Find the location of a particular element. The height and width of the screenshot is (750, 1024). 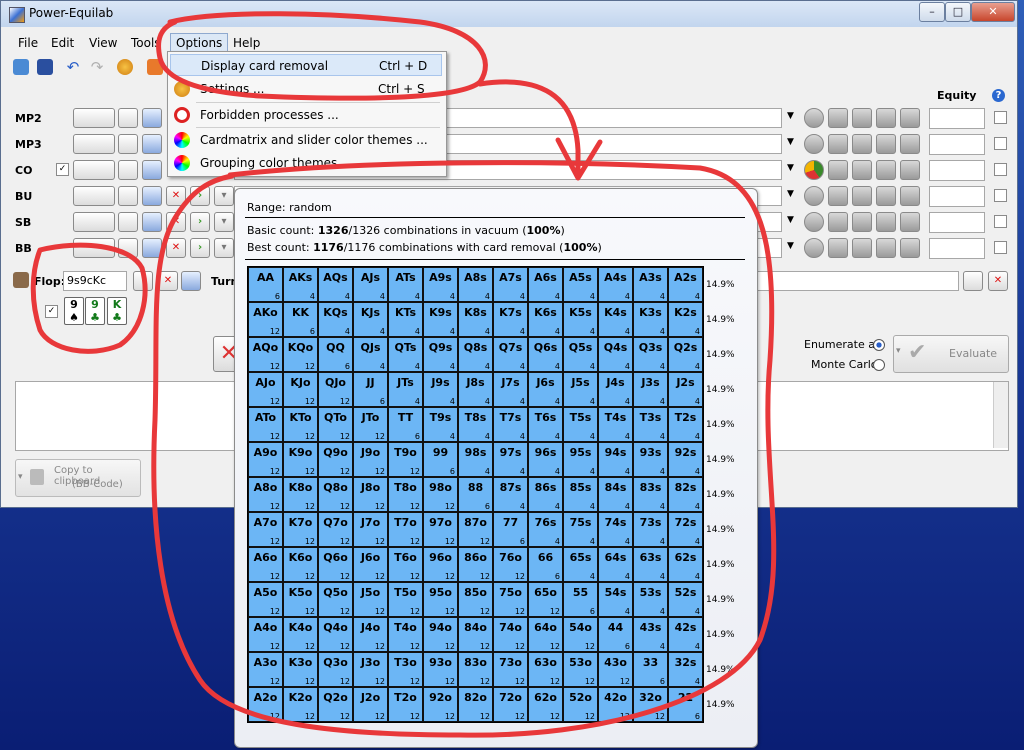

annotation-arrow-shaft is located at coordinates (529, 127).